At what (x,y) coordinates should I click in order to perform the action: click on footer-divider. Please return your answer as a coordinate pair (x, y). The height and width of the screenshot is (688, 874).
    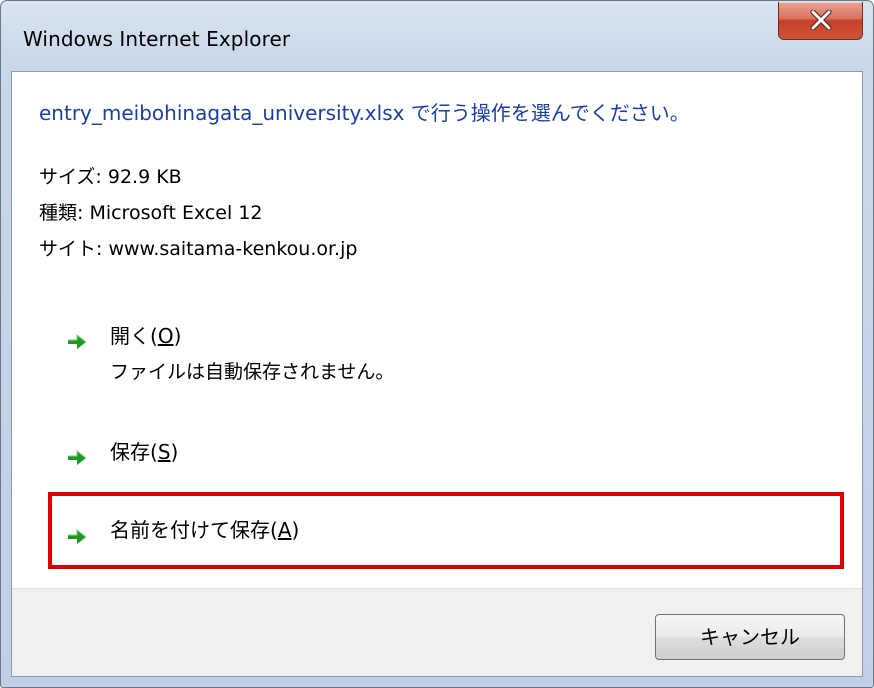
    Looking at the image, I should click on (437, 588).